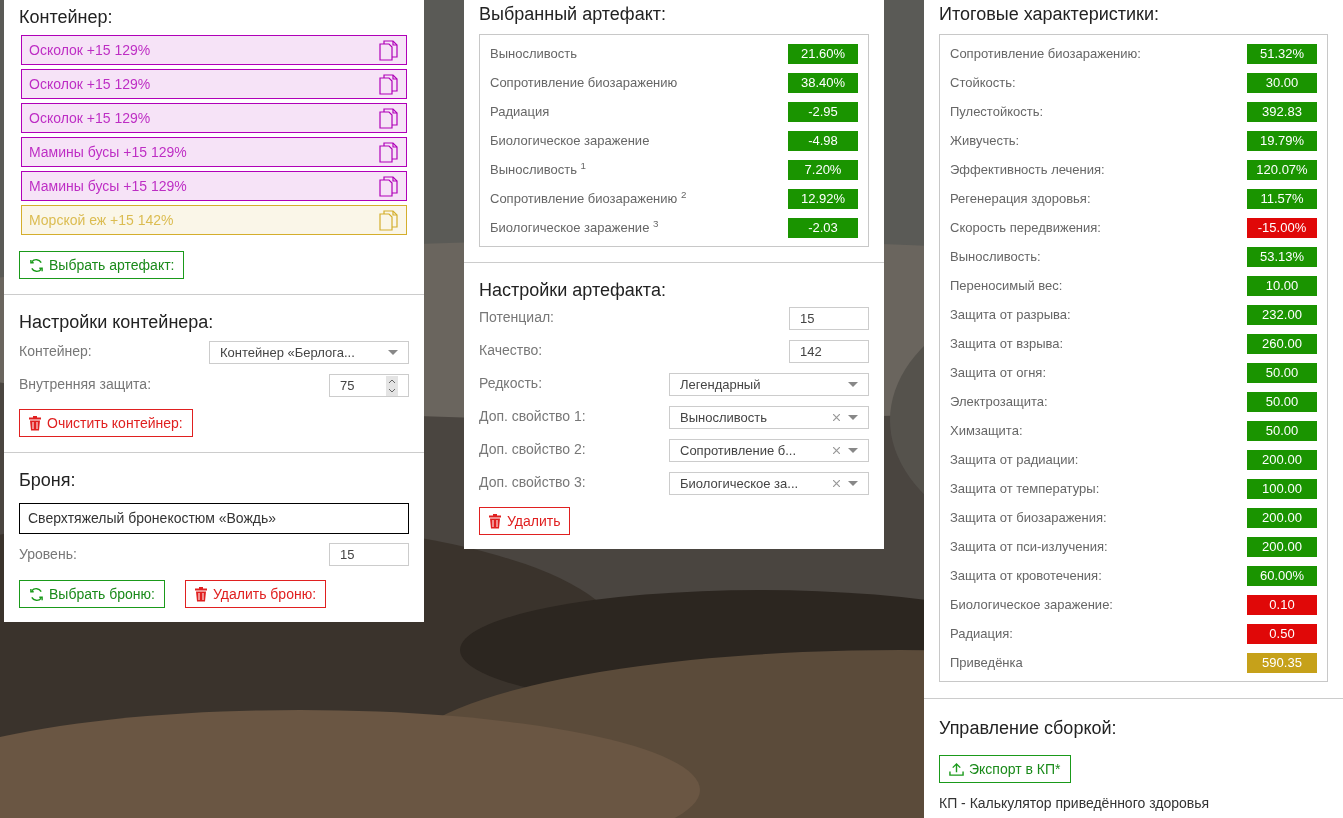 Image resolution: width=1343 pixels, height=818 pixels. Describe the element at coordinates (532, 482) in the screenshot. I see `field-label: Доп. свойство 3:` at that location.